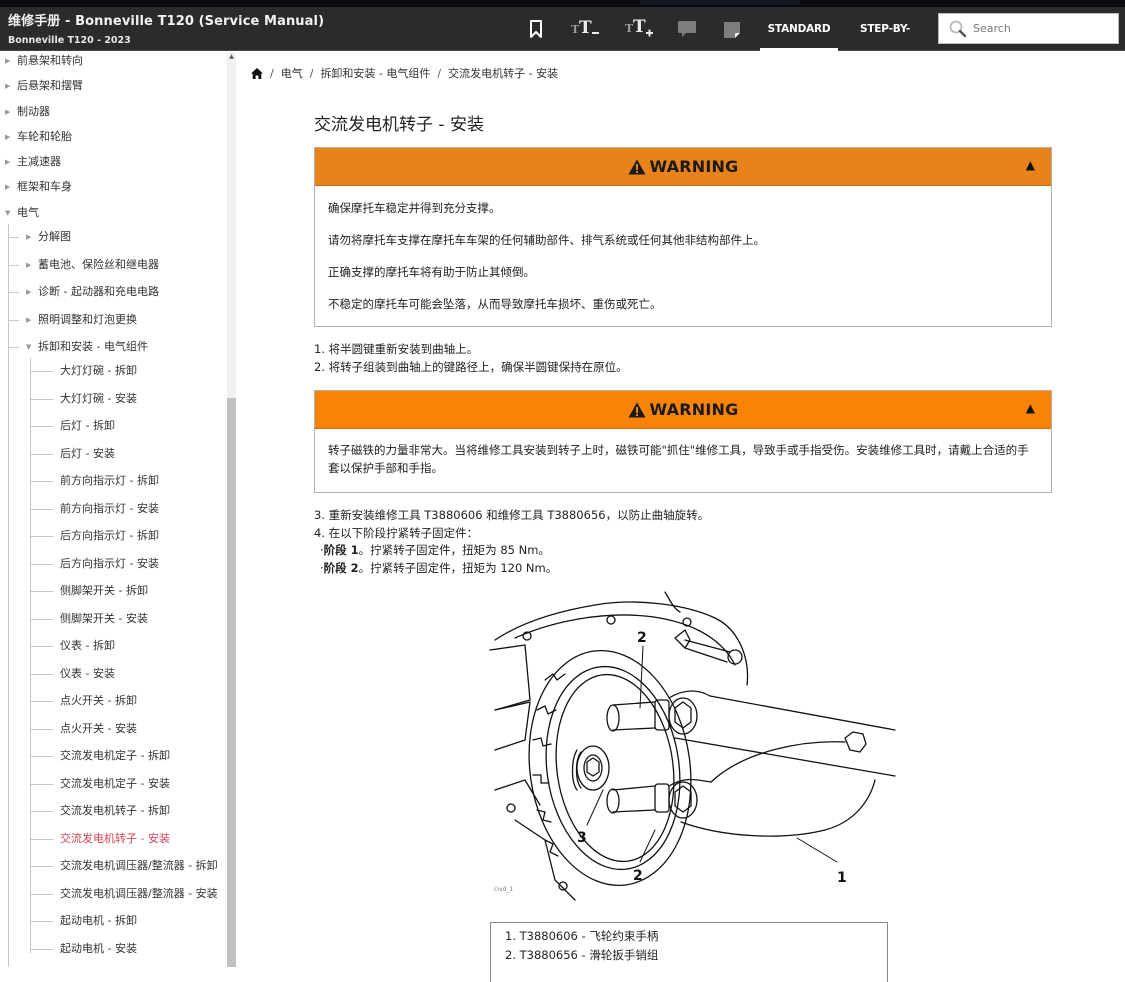 This screenshot has height=982, width=1125. What do you see at coordinates (399, 125) in the screenshot?
I see `page-title: 交流发电机转子 - 安装` at bounding box center [399, 125].